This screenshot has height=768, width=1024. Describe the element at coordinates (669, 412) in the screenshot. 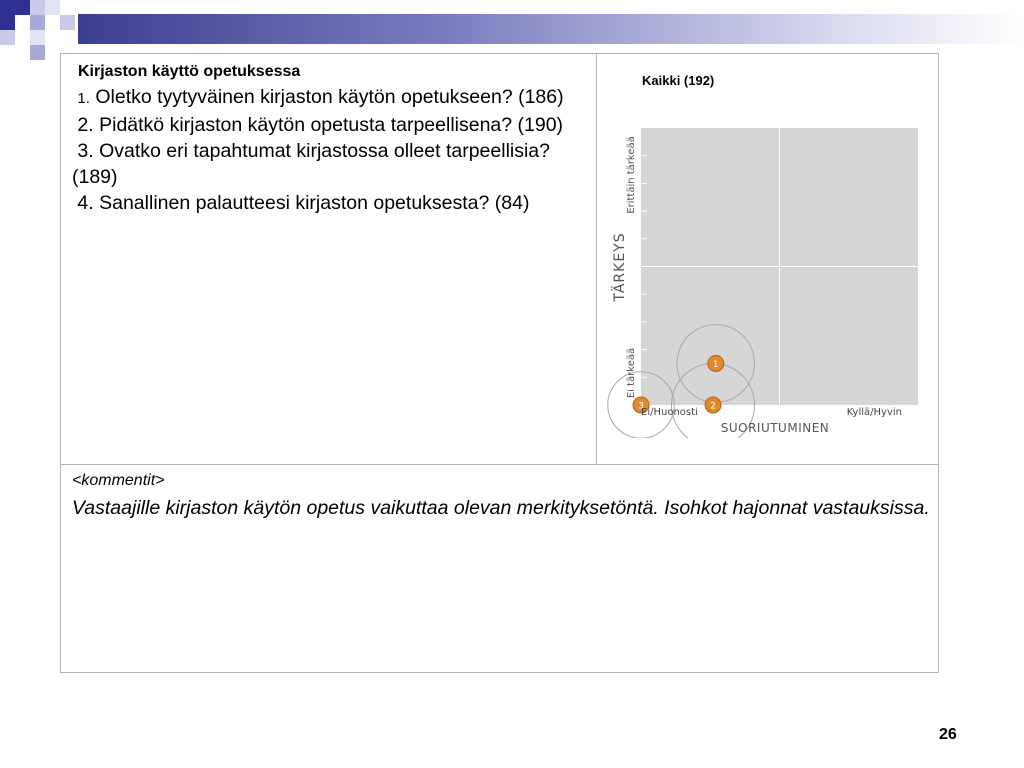

I see `x-low-label: Ei/Huonosti` at that location.